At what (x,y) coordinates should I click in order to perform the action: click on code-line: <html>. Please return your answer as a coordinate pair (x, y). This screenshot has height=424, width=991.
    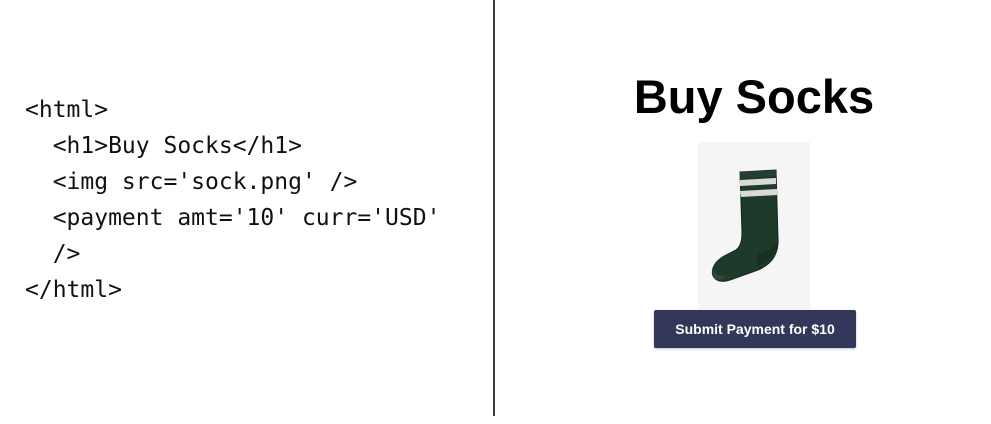
    Looking at the image, I should click on (67, 110).